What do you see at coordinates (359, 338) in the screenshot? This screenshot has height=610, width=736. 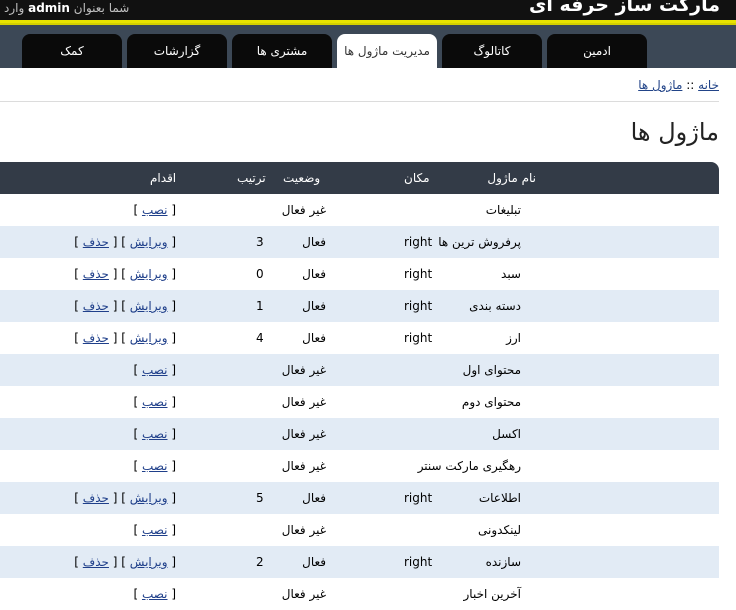 I see `table-row: ارز right فعال 4 [ ویرایش ] [ حذف ]` at bounding box center [359, 338].